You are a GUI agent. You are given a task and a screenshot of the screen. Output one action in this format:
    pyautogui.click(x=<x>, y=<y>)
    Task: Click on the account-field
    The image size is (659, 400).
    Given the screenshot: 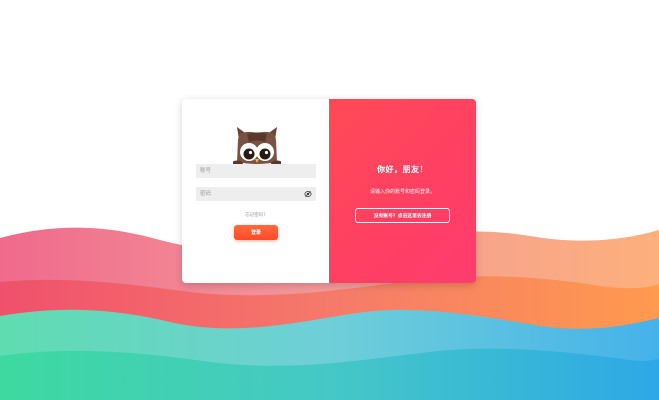 What is the action you would take?
    pyautogui.click(x=256, y=171)
    